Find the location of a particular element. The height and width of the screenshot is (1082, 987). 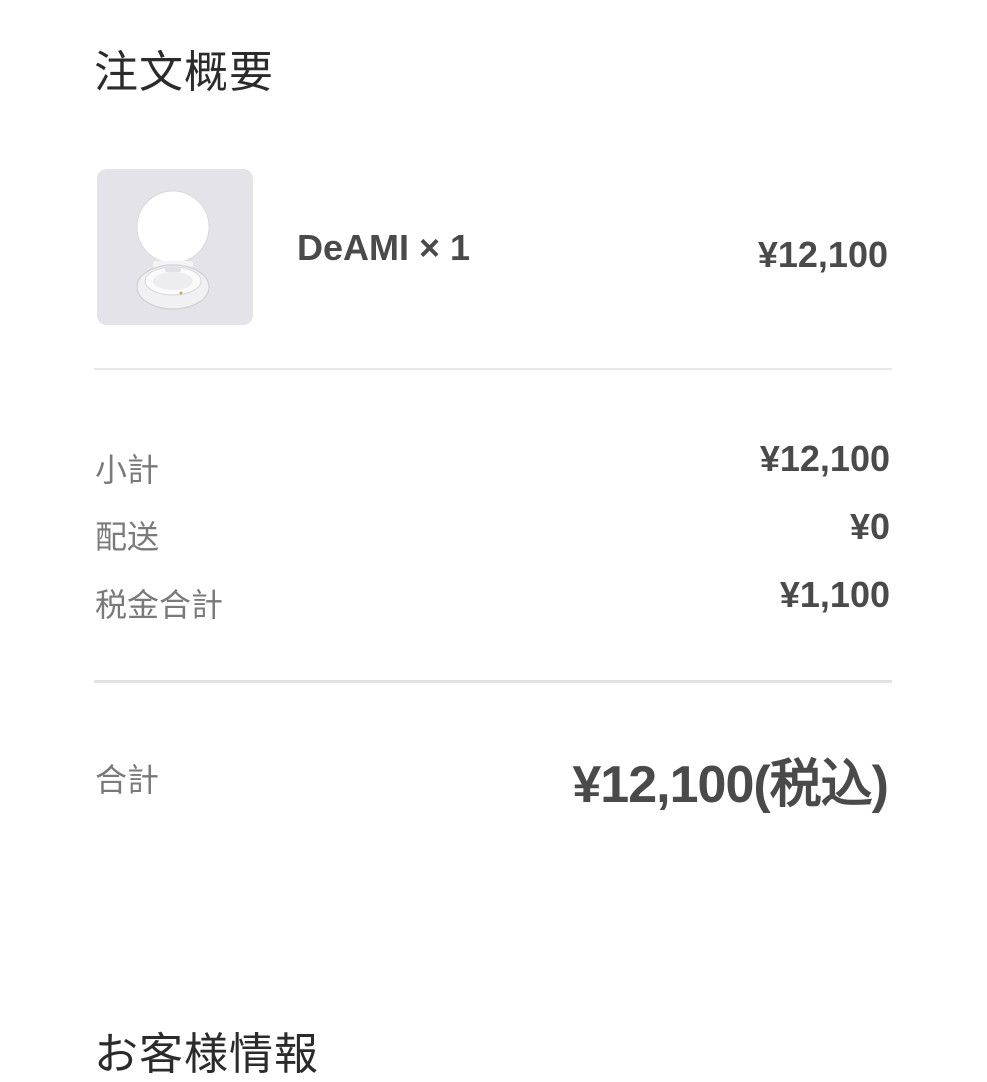

grand-total-value: ¥12,100(税込) is located at coordinates (730, 785).